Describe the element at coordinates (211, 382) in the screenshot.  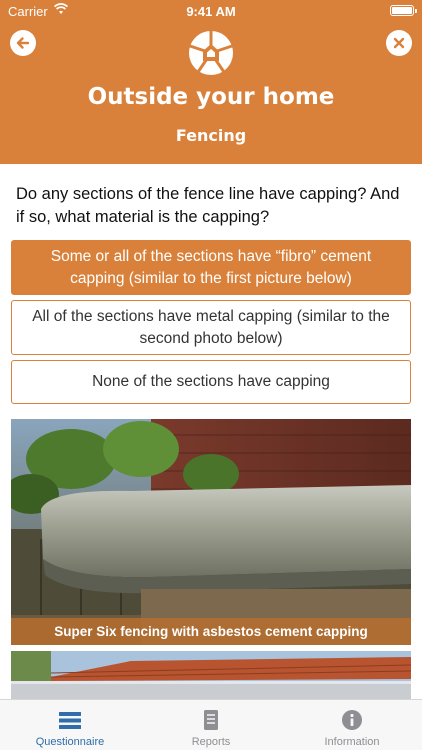
I see `answer-option-no-capping: None of the sections have capping` at that location.